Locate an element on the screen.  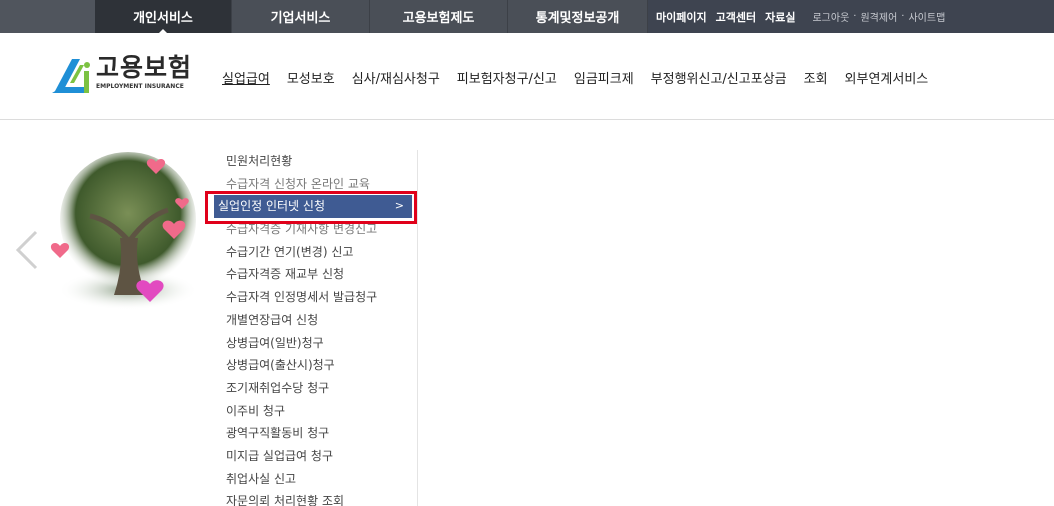
tab-business-services: 기업서비스 is located at coordinates (301, 16).